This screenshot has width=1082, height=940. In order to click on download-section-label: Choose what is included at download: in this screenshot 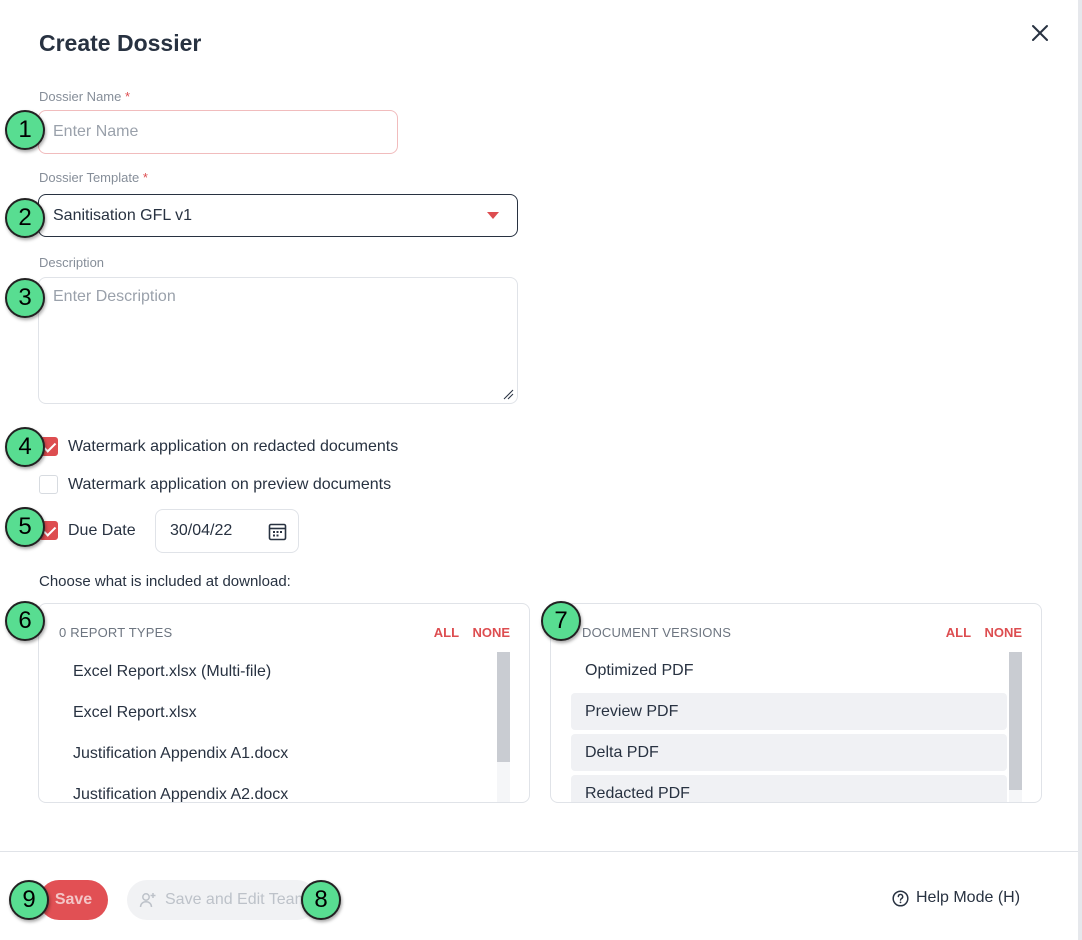, I will do `click(165, 581)`.